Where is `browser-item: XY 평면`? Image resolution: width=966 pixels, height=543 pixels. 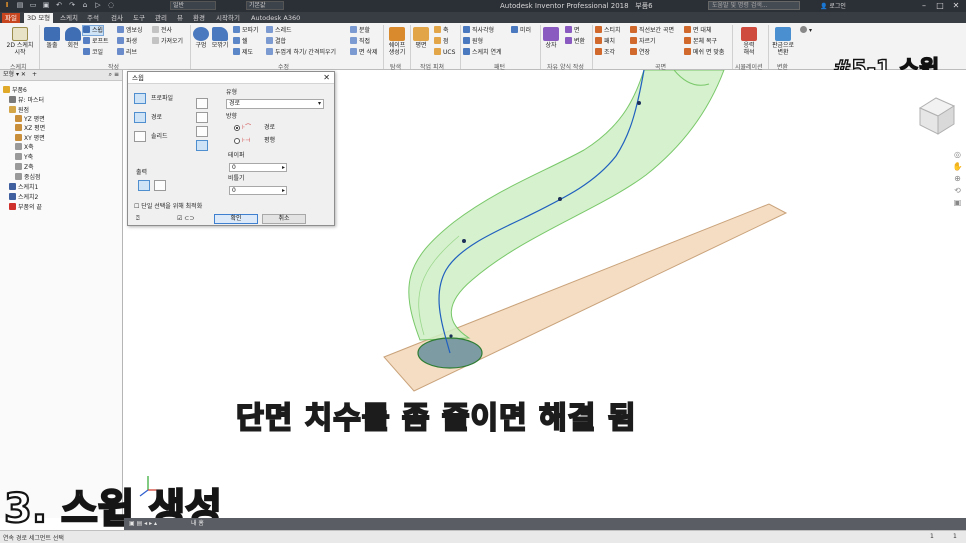
browser-item: XY 평면 is located at coordinates (30, 138).